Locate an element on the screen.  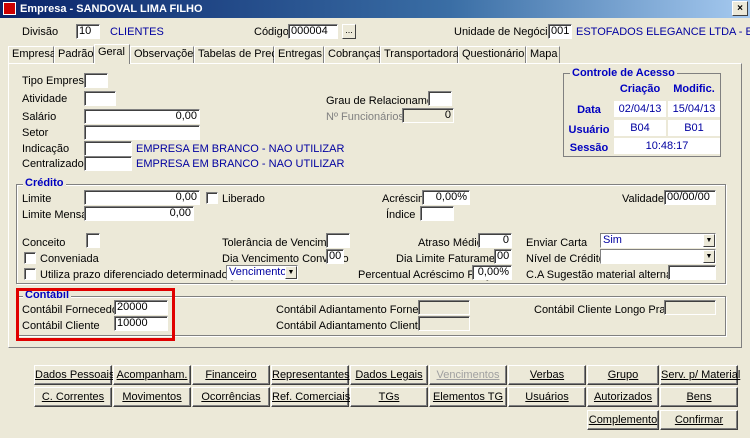
divisao-name: CLIENTES is located at coordinates (137, 32).